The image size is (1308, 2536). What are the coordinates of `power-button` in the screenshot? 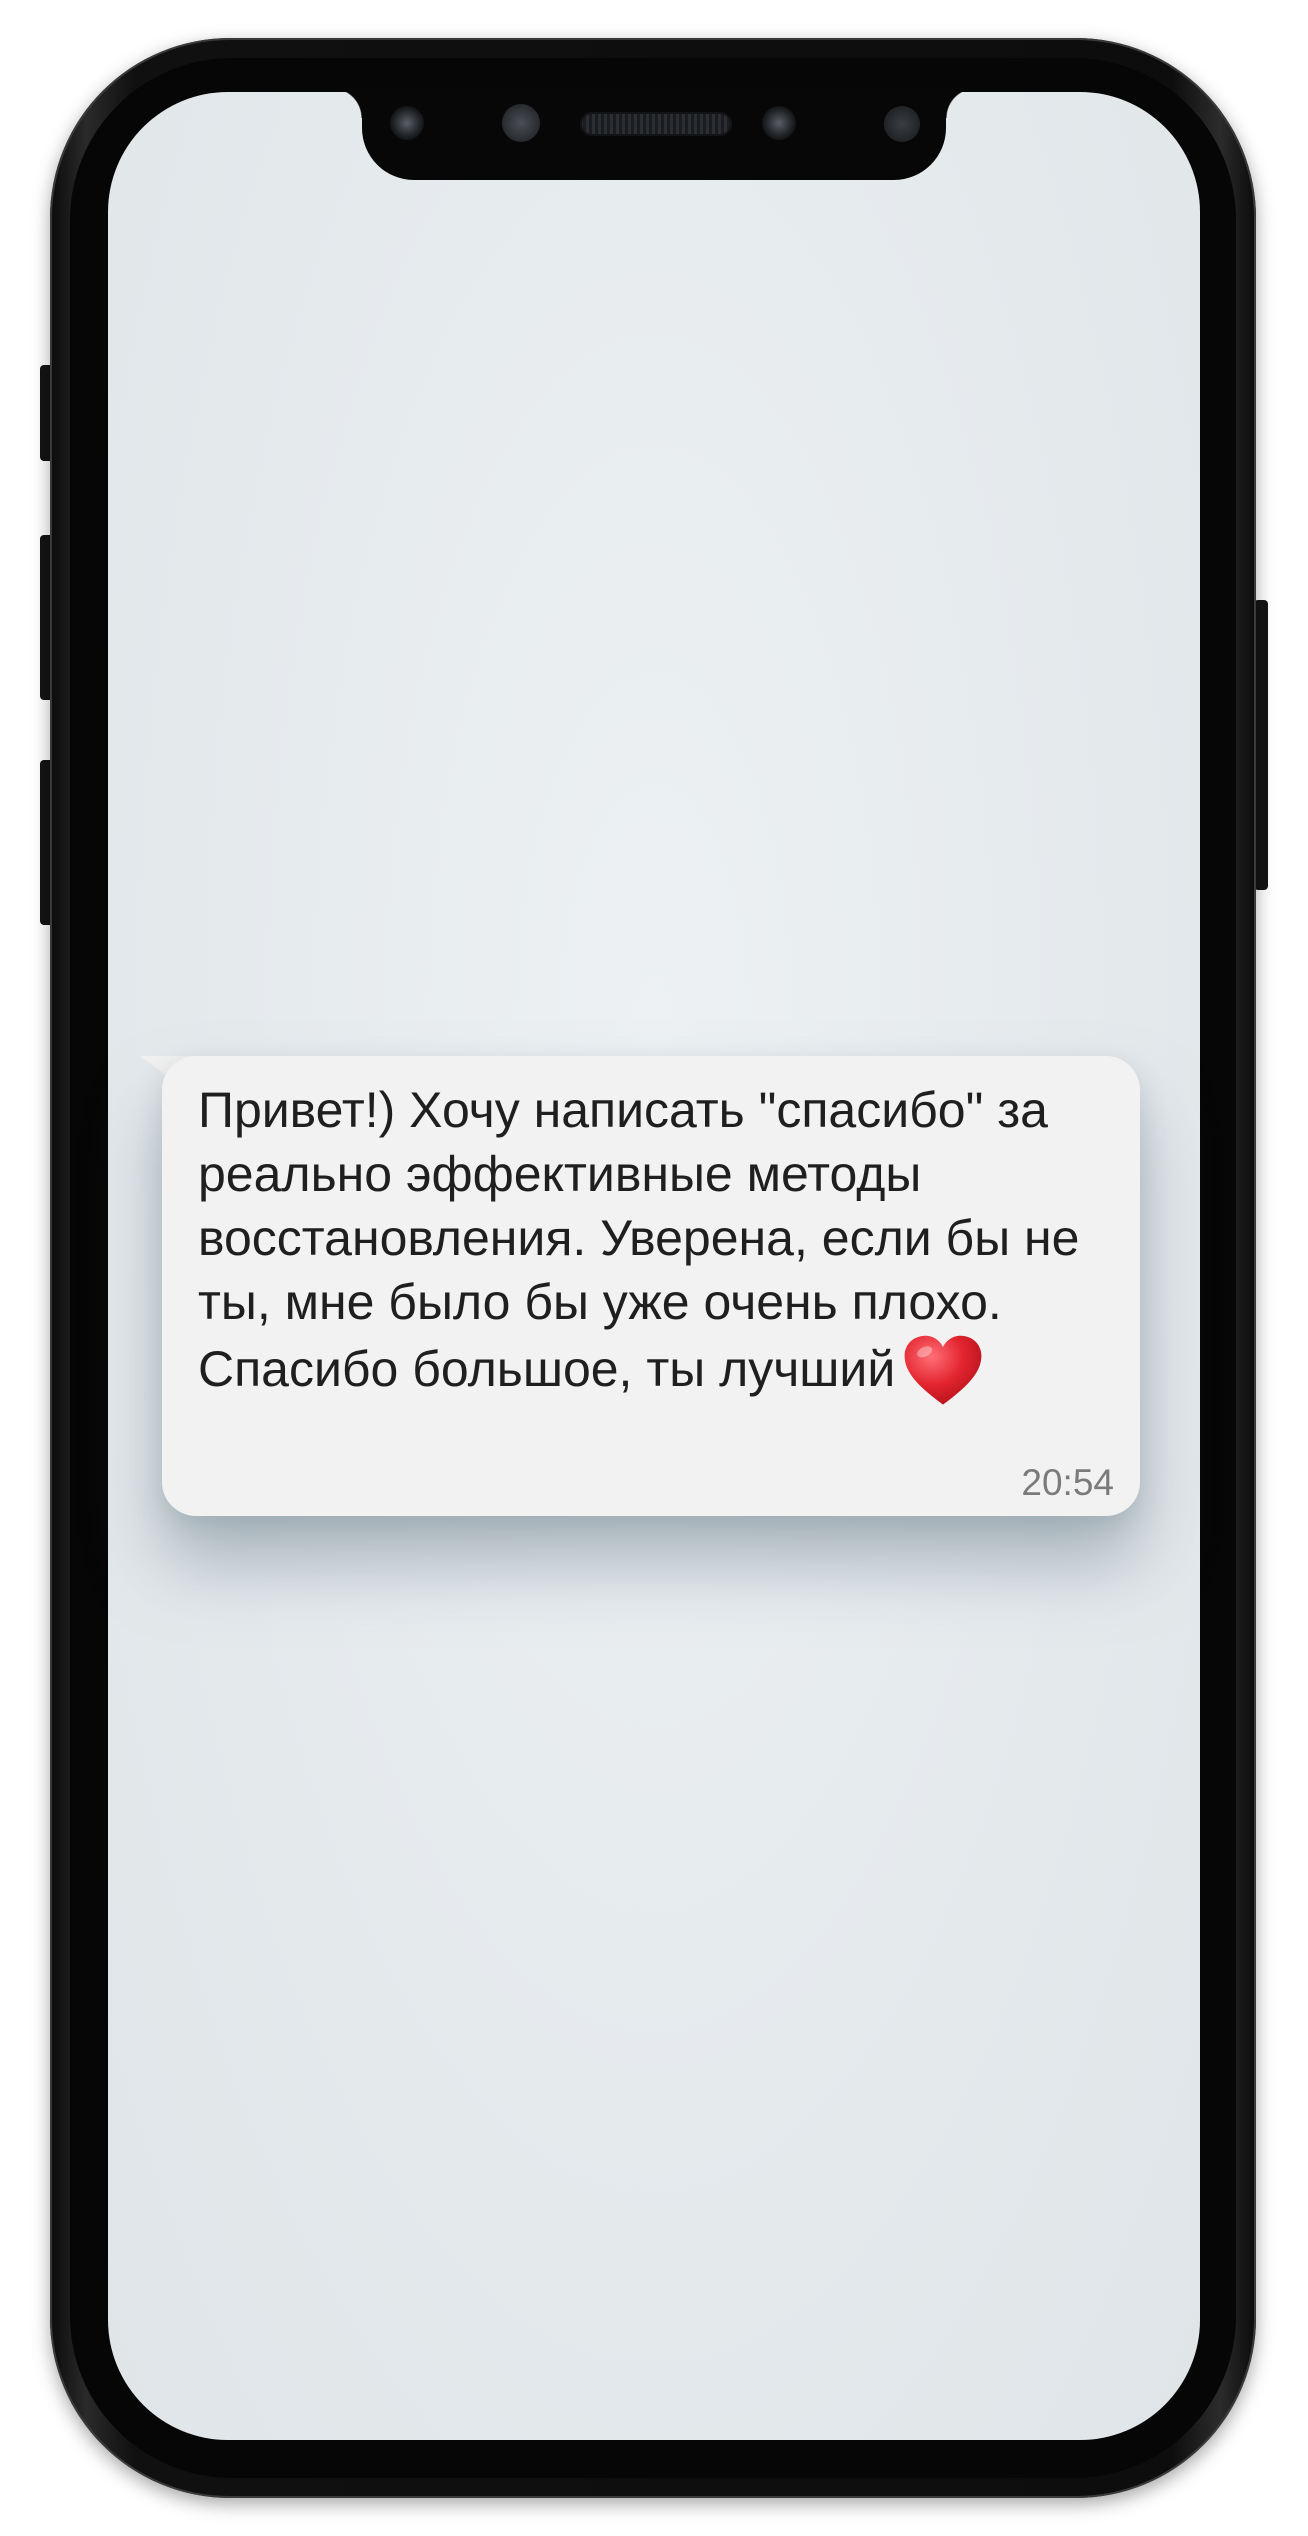 It's located at (1261, 745).